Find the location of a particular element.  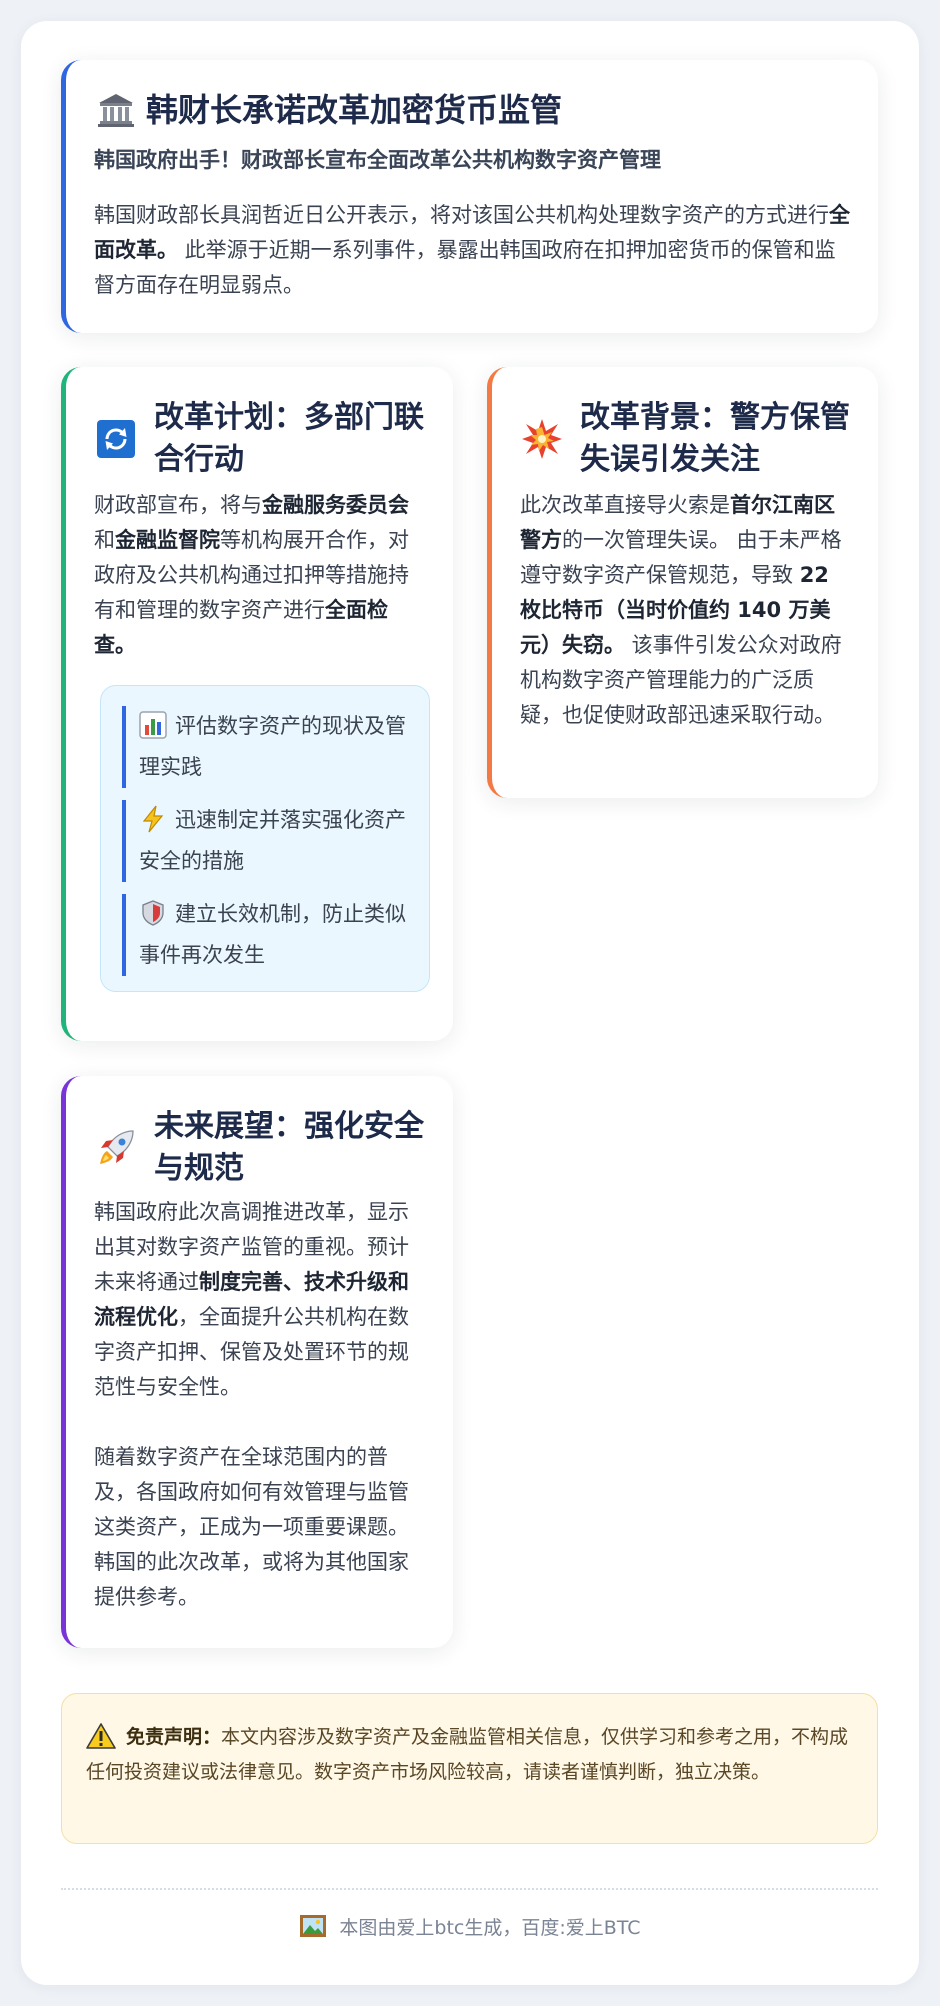

lightning-icon is located at coordinates (153, 819).